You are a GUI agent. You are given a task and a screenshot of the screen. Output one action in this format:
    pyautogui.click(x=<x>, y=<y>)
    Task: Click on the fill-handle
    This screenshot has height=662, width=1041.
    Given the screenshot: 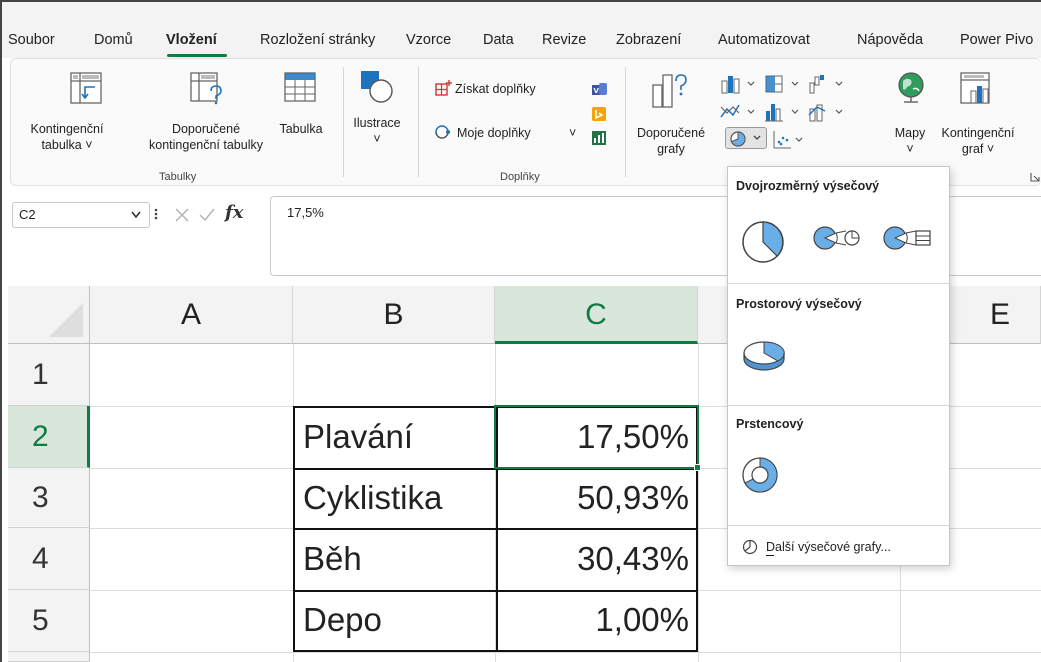 What is the action you would take?
    pyautogui.click(x=697, y=467)
    